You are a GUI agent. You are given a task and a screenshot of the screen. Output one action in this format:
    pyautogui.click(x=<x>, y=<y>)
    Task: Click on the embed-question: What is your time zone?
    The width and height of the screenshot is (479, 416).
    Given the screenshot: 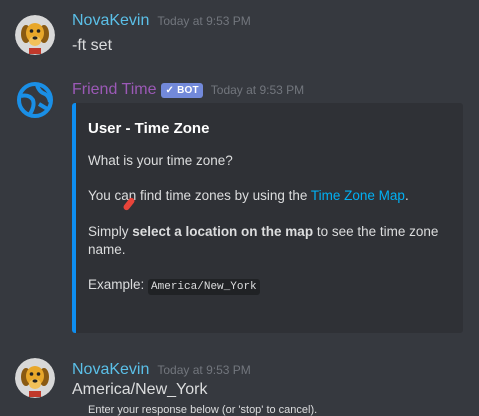 What is the action you would take?
    pyautogui.click(x=160, y=160)
    